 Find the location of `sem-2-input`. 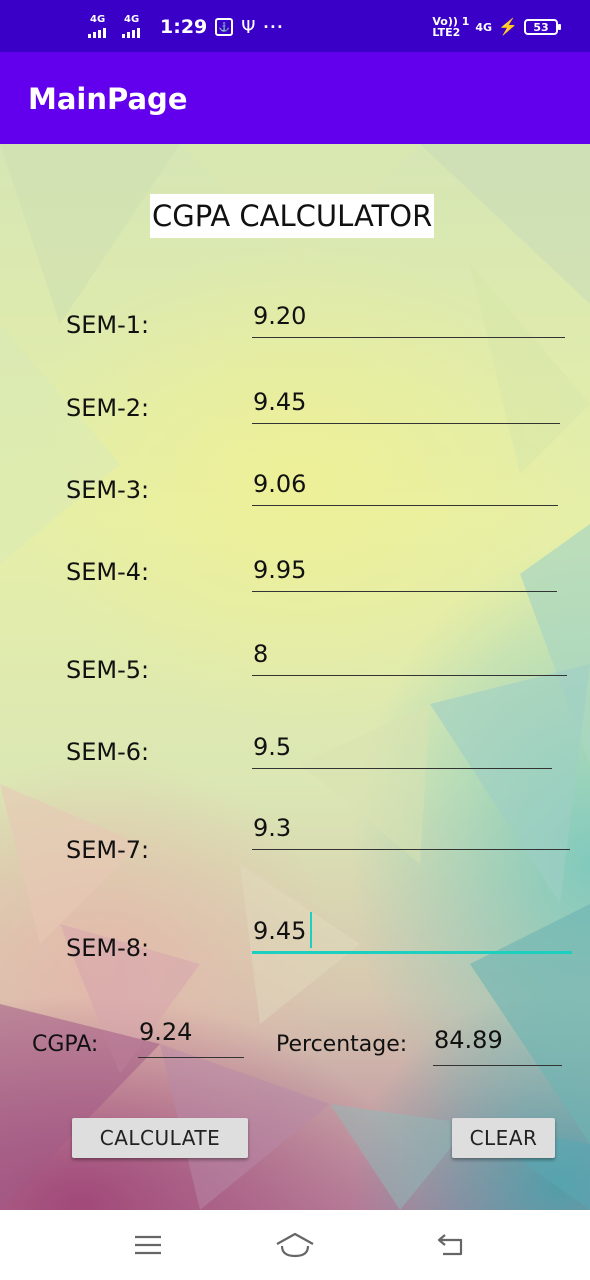

sem-2-input is located at coordinates (406, 405).